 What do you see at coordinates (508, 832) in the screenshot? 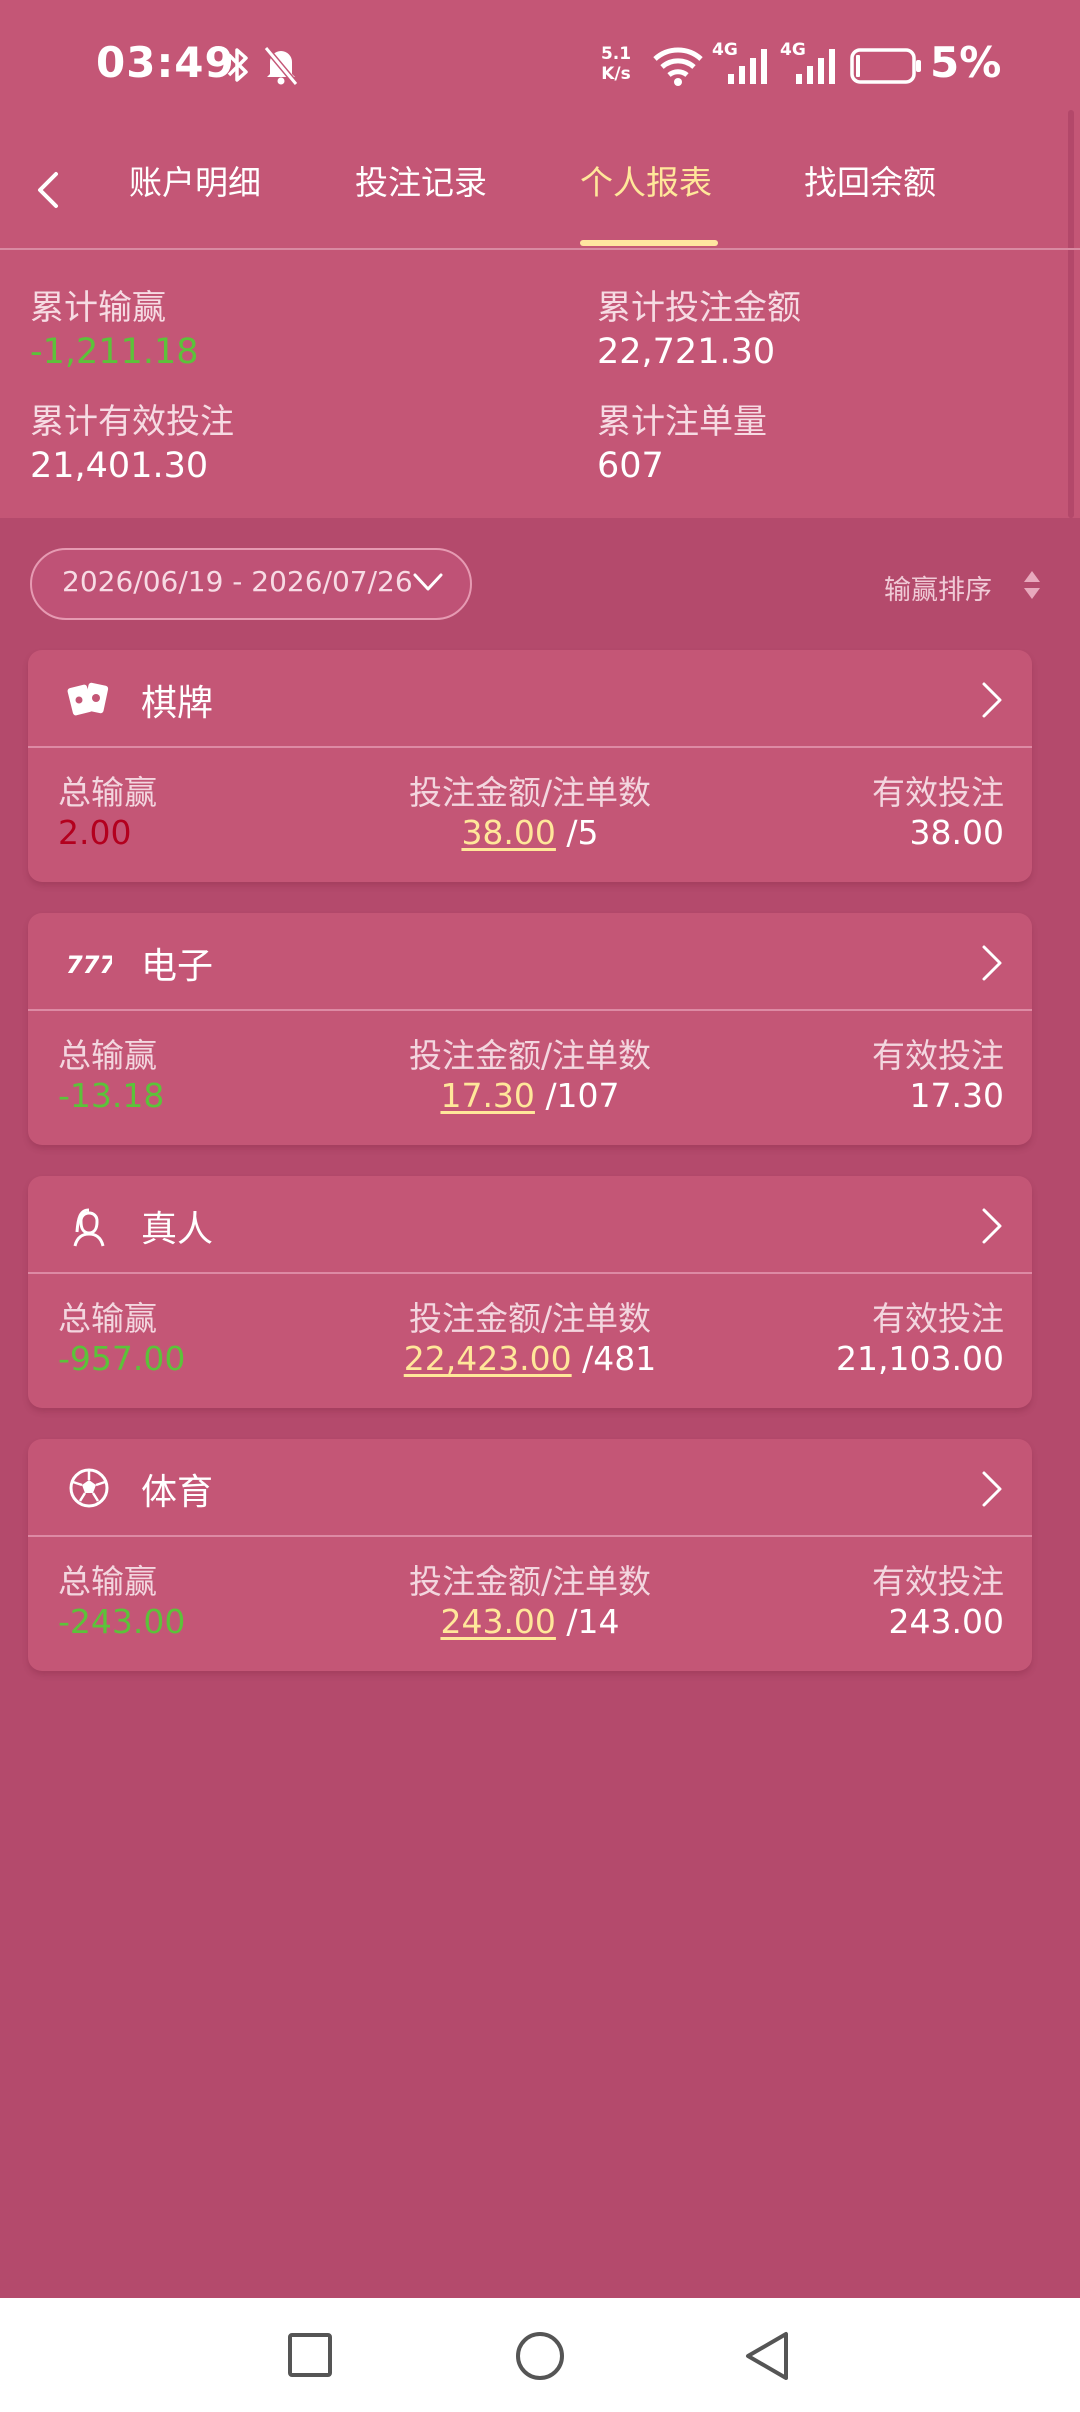
I see `bet-amount-link: 38.00` at bounding box center [508, 832].